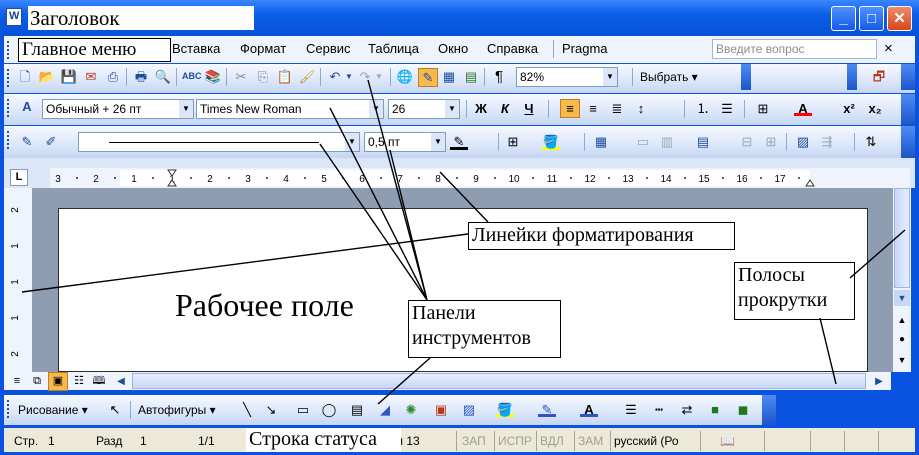 The width and height of the screenshot is (919, 455). I want to click on align-center-icon: ≡, so click(593, 108).